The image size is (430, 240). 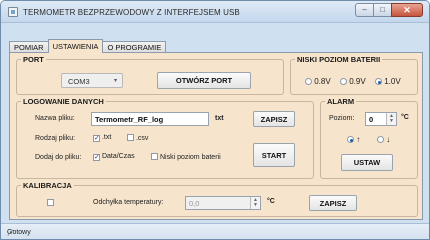 What do you see at coordinates (318, 81) in the screenshot?
I see `battery-option-08: 0.8V` at bounding box center [318, 81].